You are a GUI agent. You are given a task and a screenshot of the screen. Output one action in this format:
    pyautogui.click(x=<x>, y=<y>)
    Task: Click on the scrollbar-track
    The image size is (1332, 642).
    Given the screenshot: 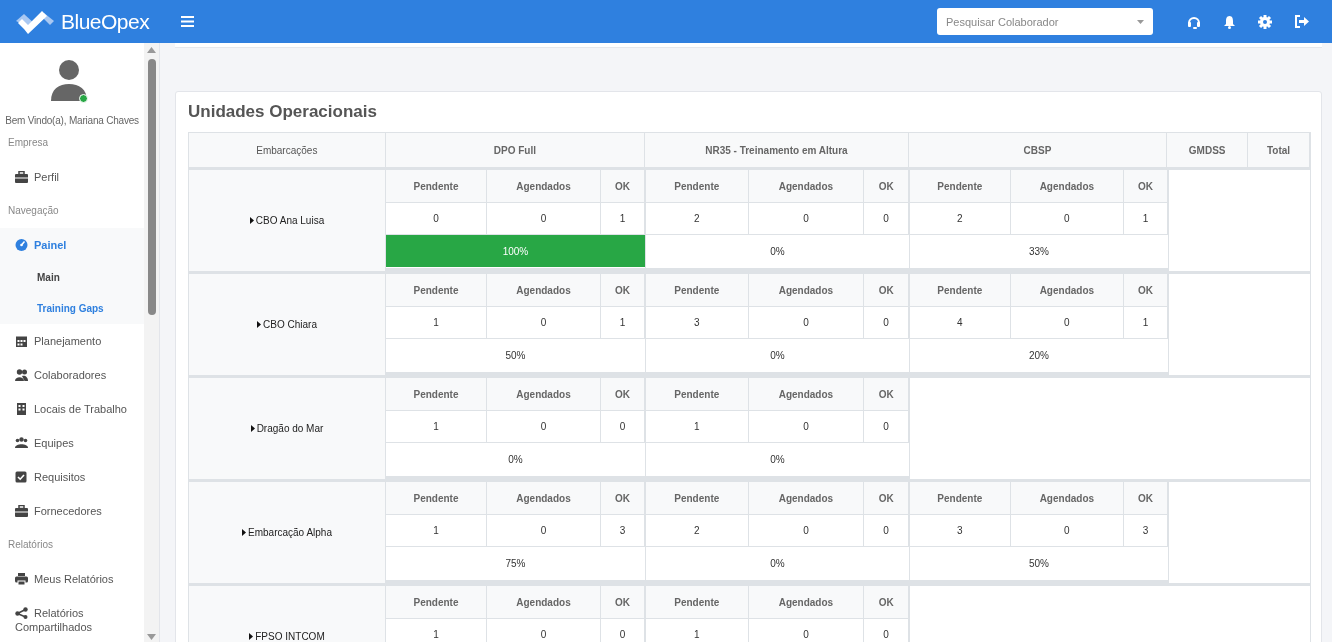 What is the action you would take?
    pyautogui.click(x=151, y=342)
    